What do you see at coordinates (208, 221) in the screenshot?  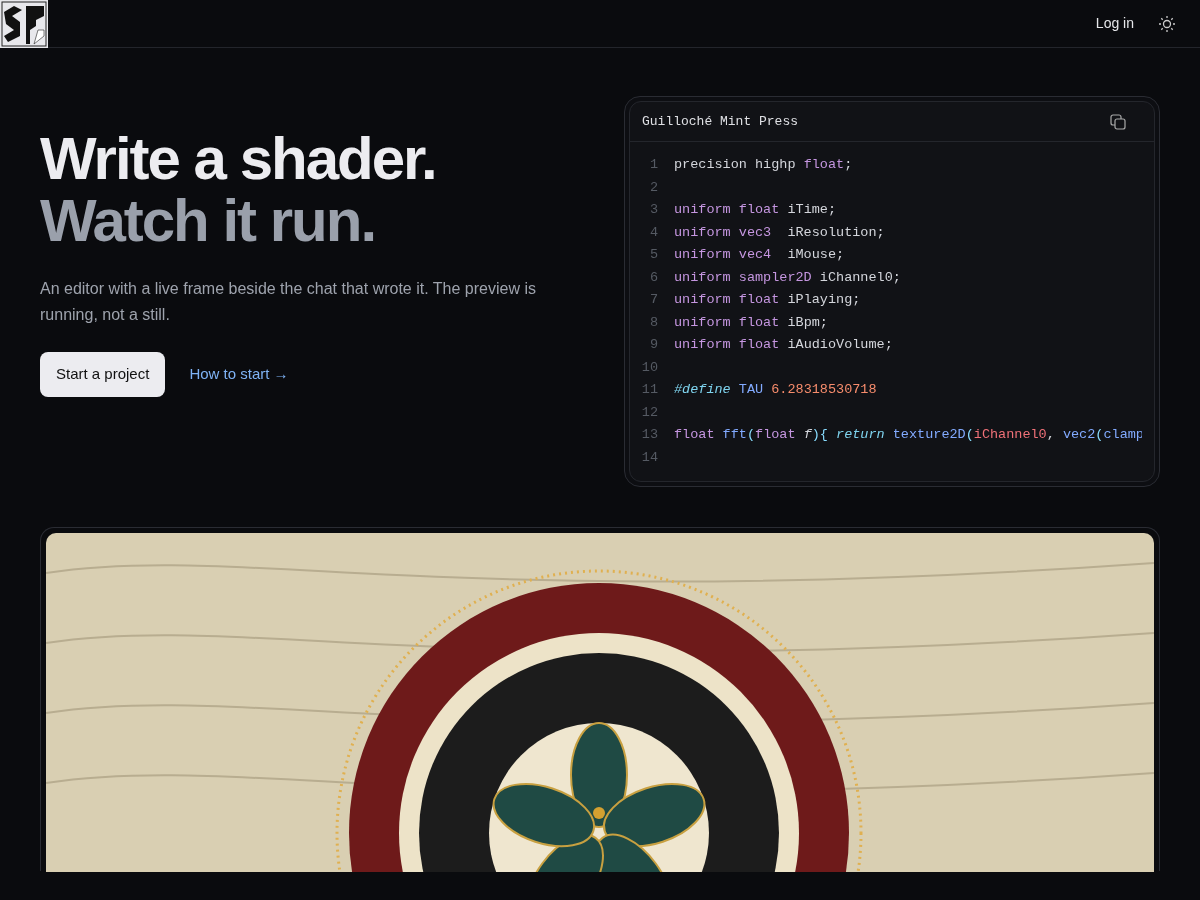 I see `hero-title: Watch it run.` at bounding box center [208, 221].